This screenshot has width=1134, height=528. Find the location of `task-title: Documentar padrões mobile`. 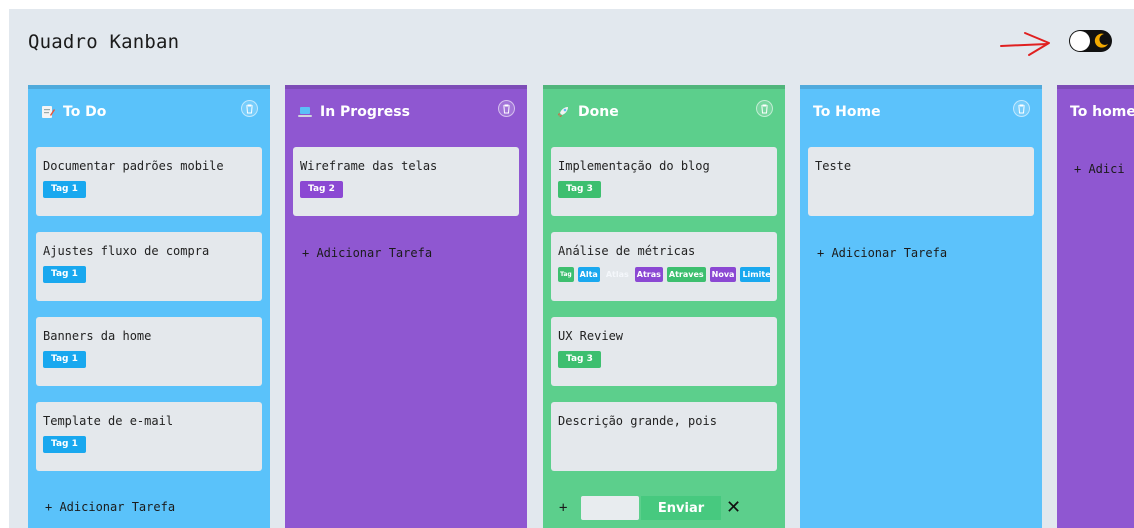

task-title: Documentar padrões mobile is located at coordinates (133, 166).